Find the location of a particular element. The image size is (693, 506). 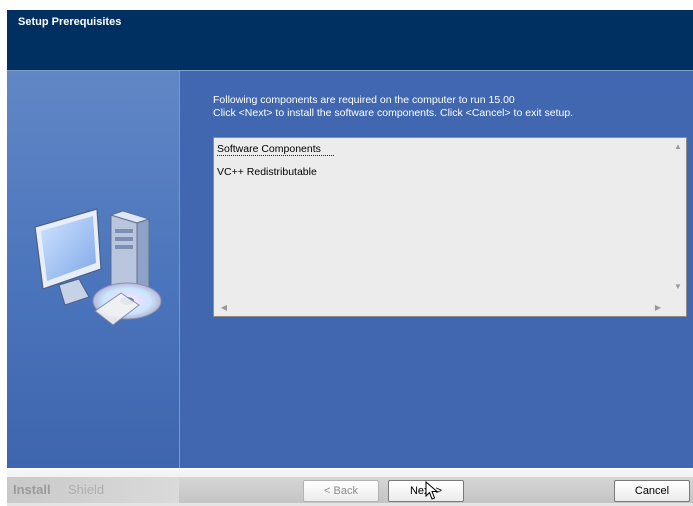

back-button: < Back is located at coordinates (341, 491).